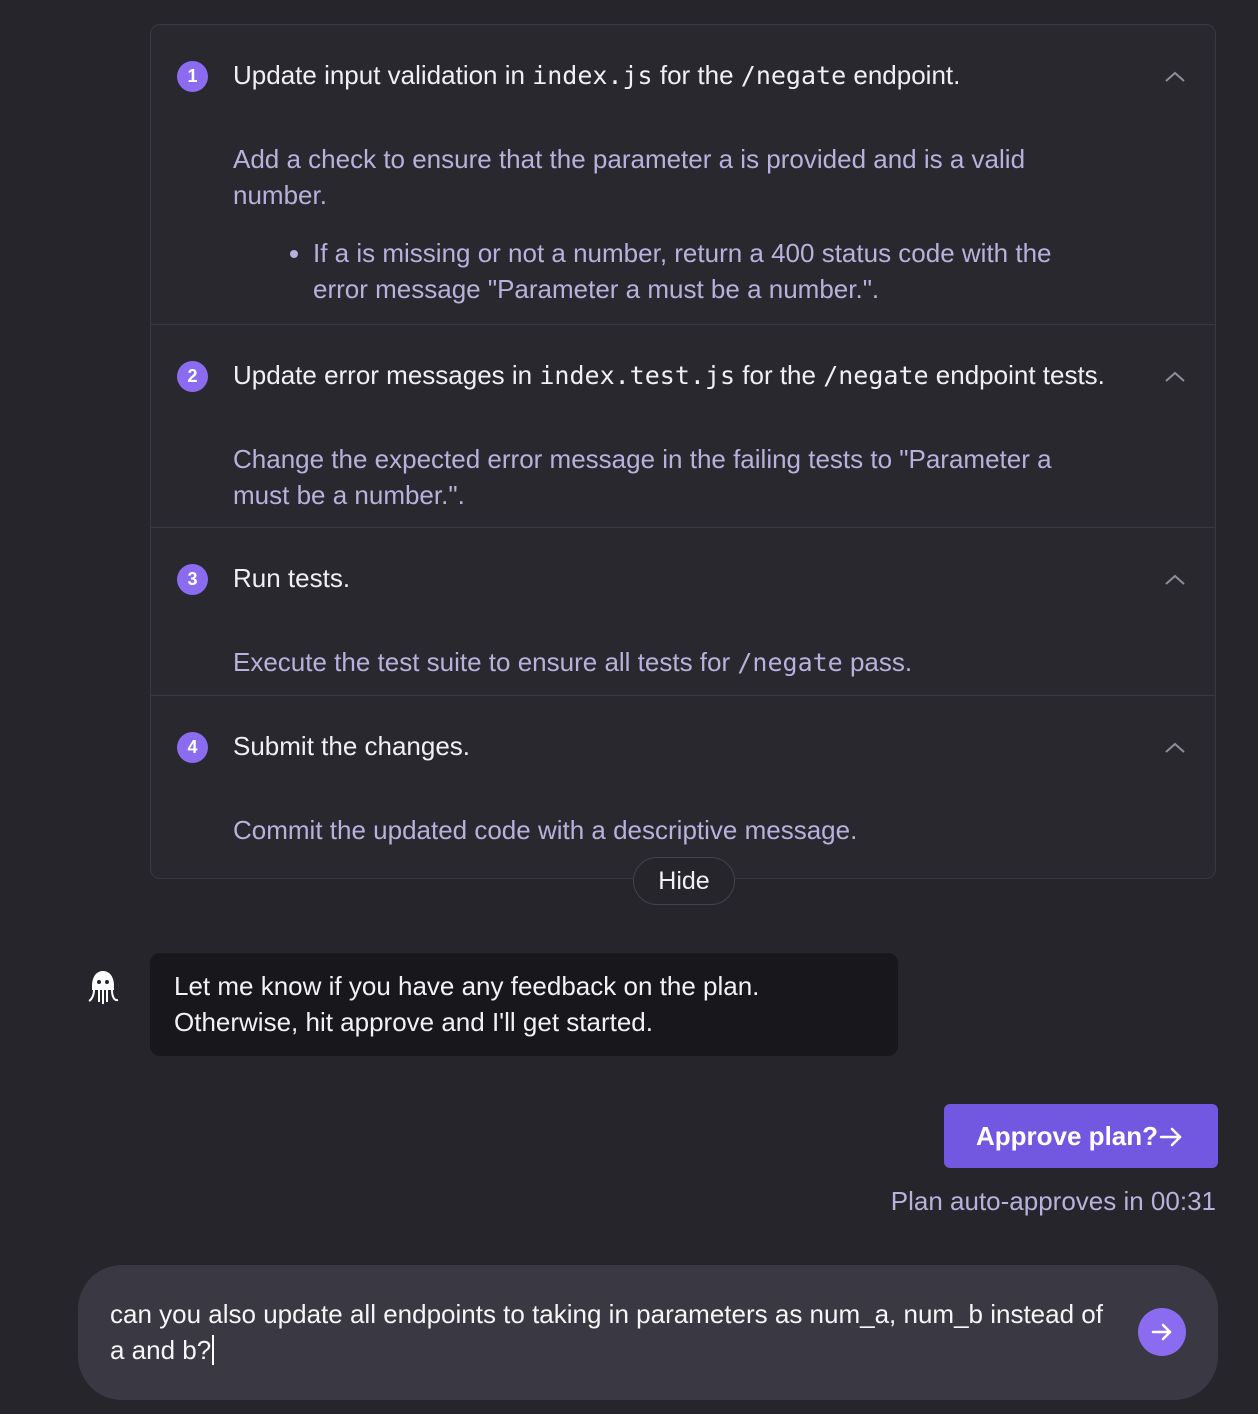 This screenshot has width=1258, height=1414. Describe the element at coordinates (684, 881) in the screenshot. I see `hide-plan-button: Hide` at that location.